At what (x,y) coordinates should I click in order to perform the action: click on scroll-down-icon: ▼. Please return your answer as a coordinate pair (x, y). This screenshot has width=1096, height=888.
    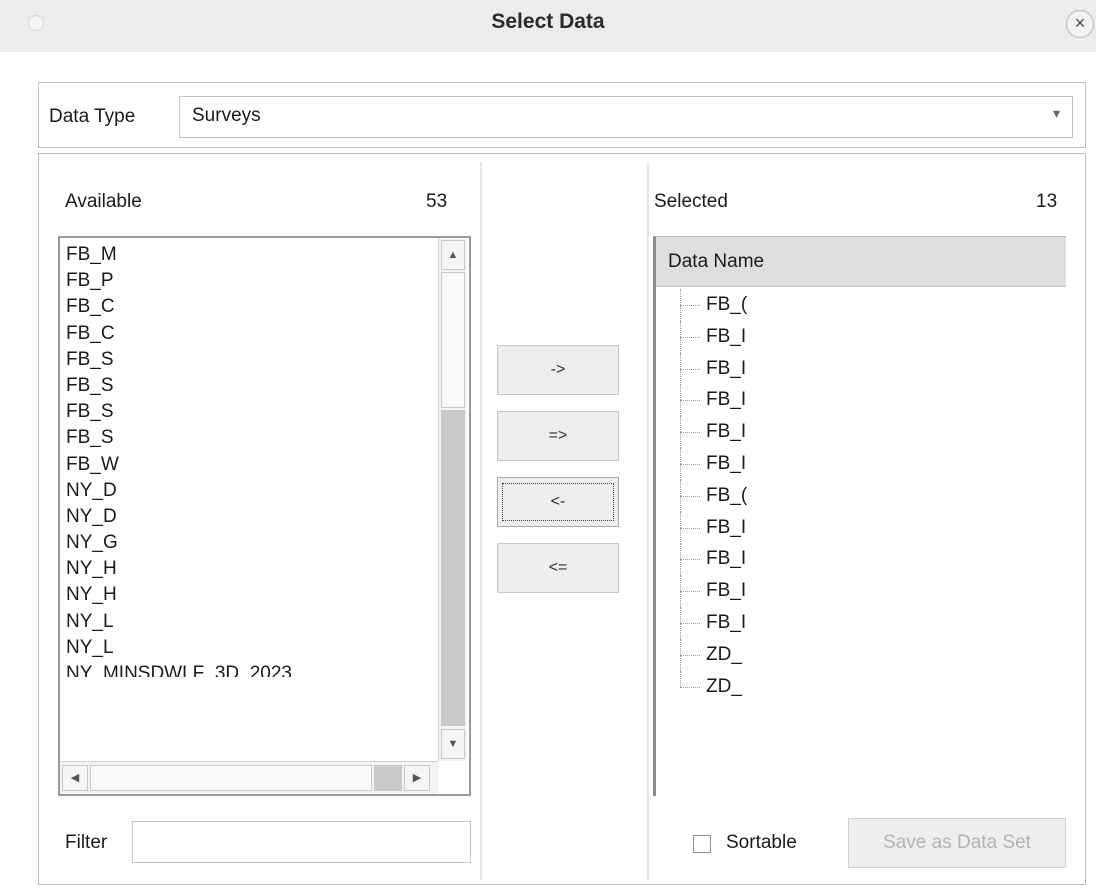
    Looking at the image, I should click on (453, 744).